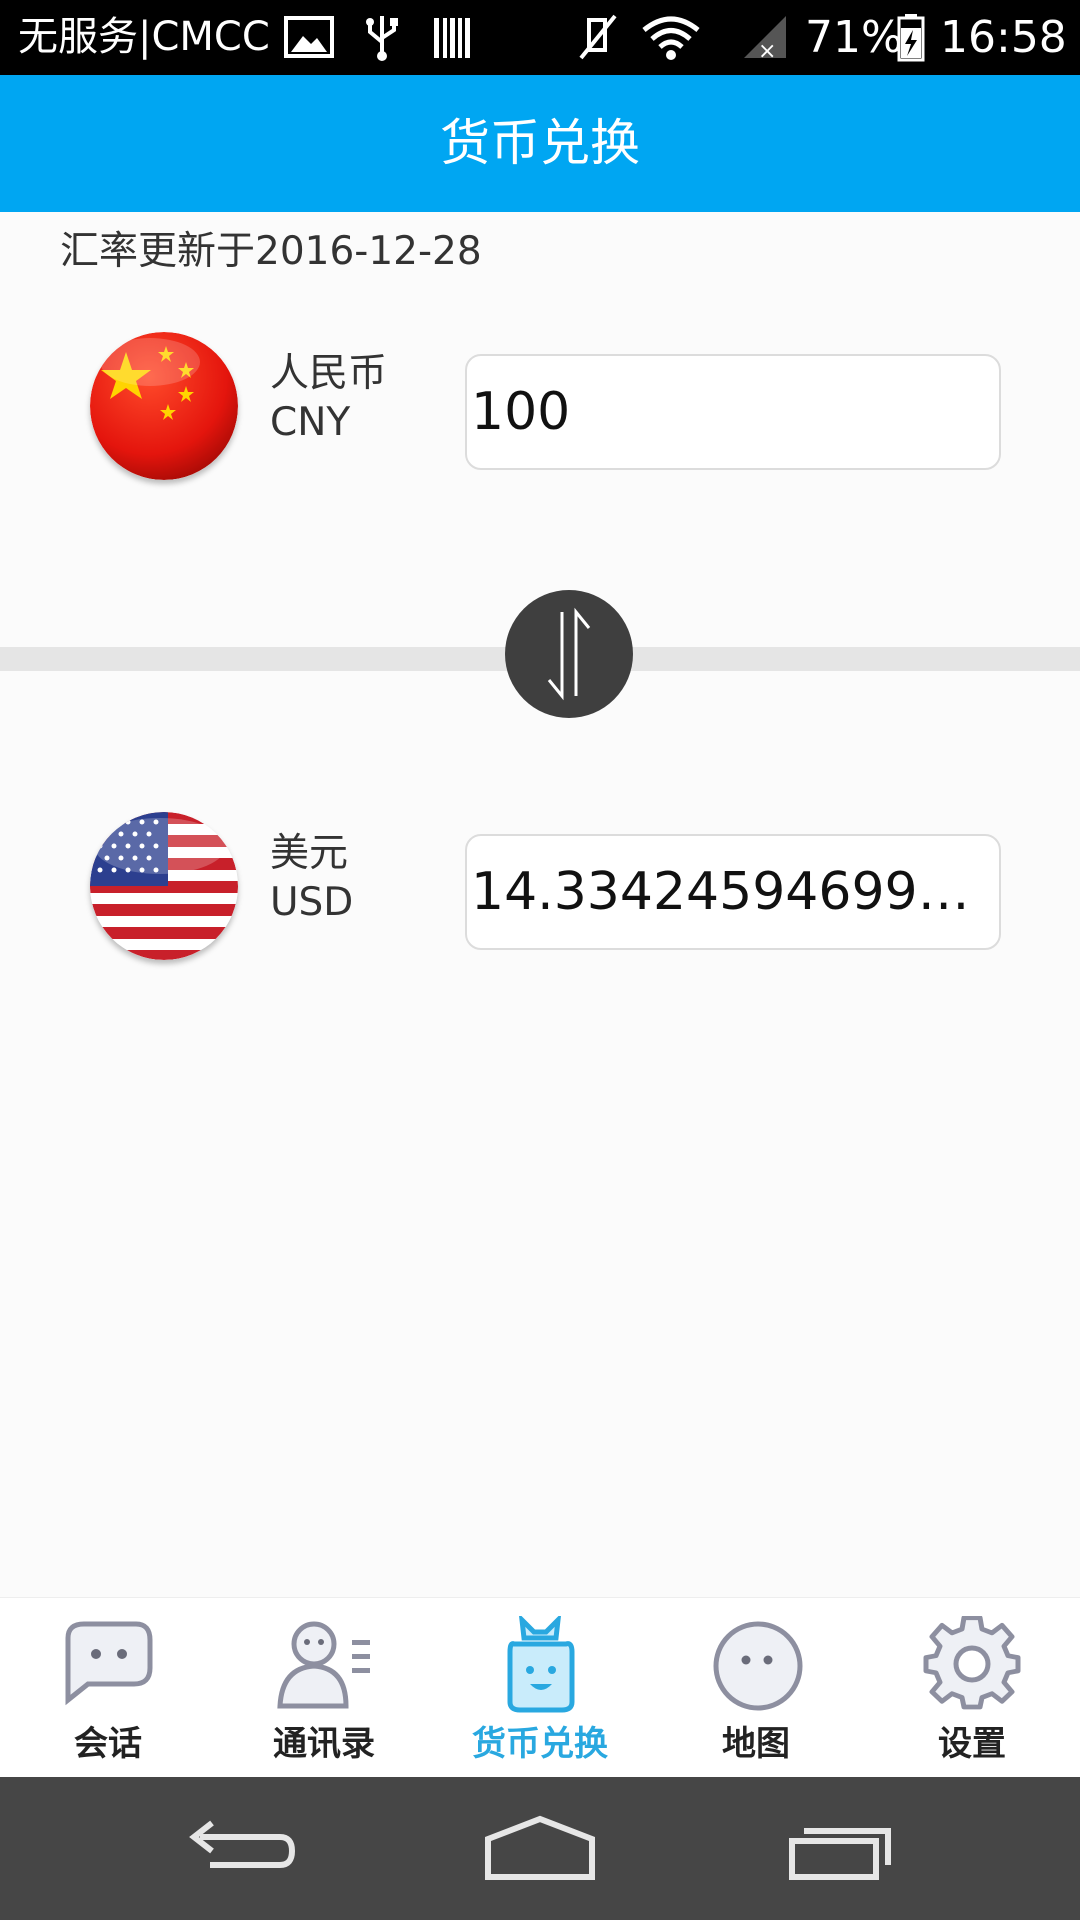 This screenshot has height=1920, width=1080. I want to click on battery-charging-icon, so click(911, 37).